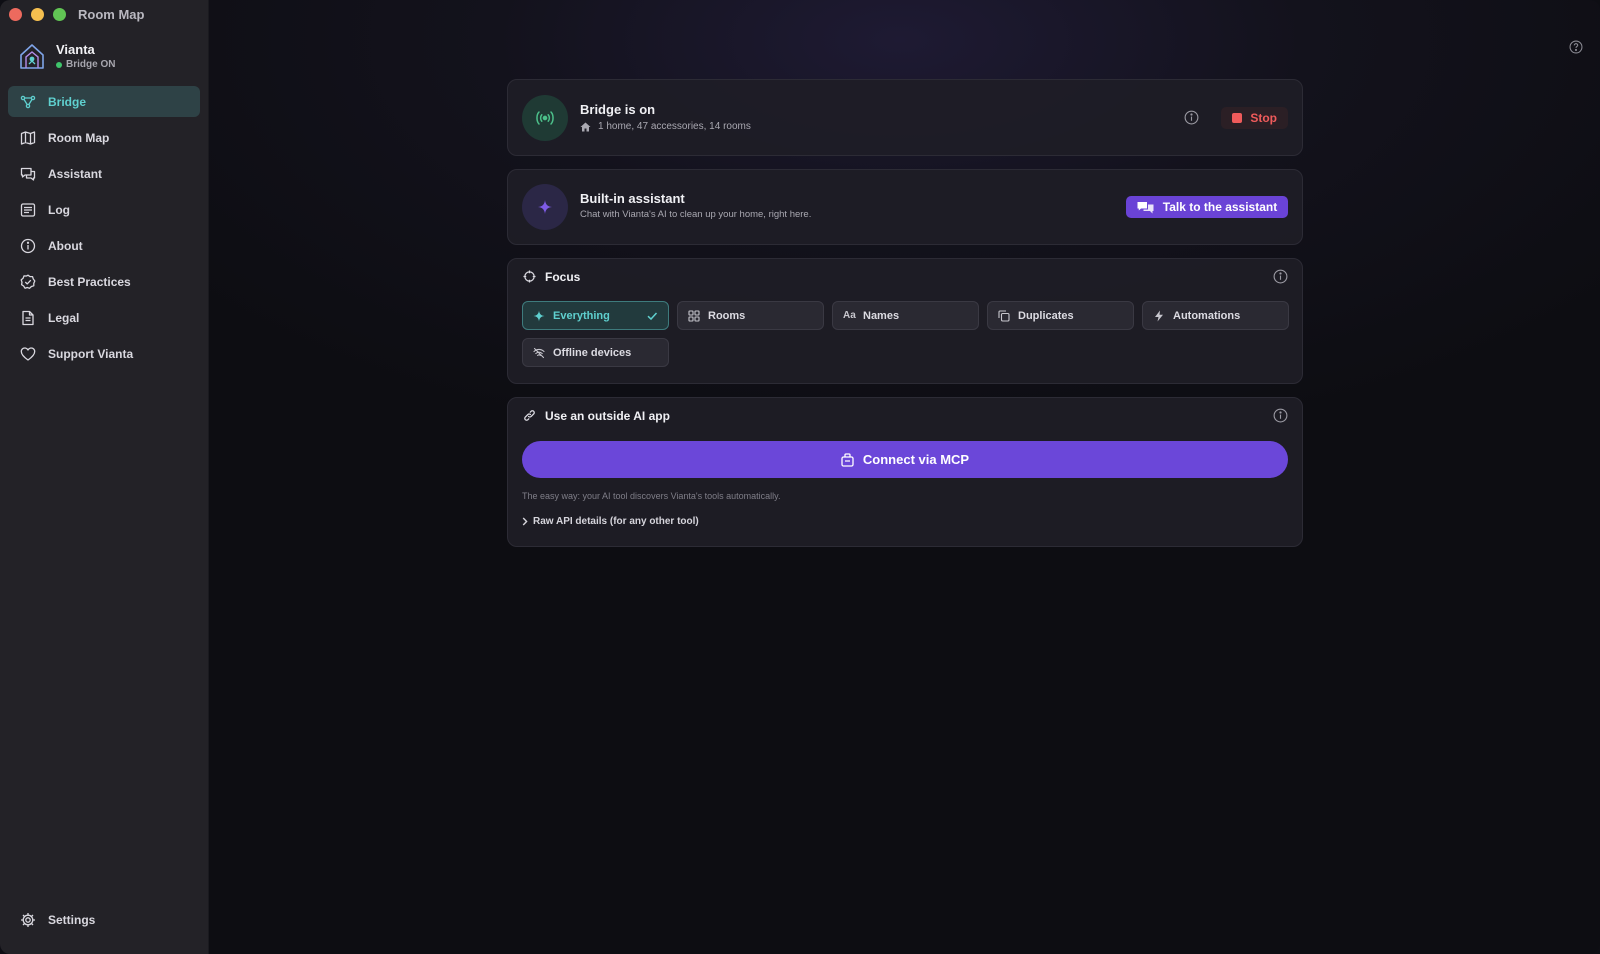 The image size is (1600, 954). Describe the element at coordinates (104, 245) in the screenshot. I see `sidebar-item-about: About` at that location.